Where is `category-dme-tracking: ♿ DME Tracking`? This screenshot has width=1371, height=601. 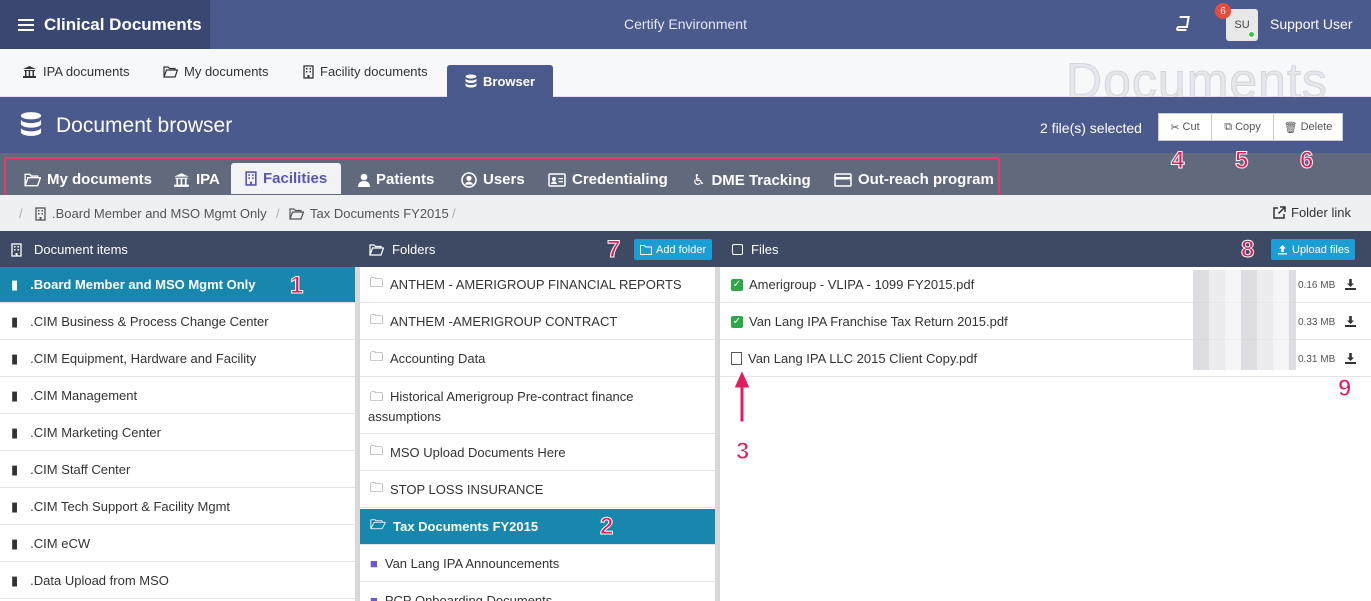 category-dme-tracking: ♿ DME Tracking is located at coordinates (751, 180).